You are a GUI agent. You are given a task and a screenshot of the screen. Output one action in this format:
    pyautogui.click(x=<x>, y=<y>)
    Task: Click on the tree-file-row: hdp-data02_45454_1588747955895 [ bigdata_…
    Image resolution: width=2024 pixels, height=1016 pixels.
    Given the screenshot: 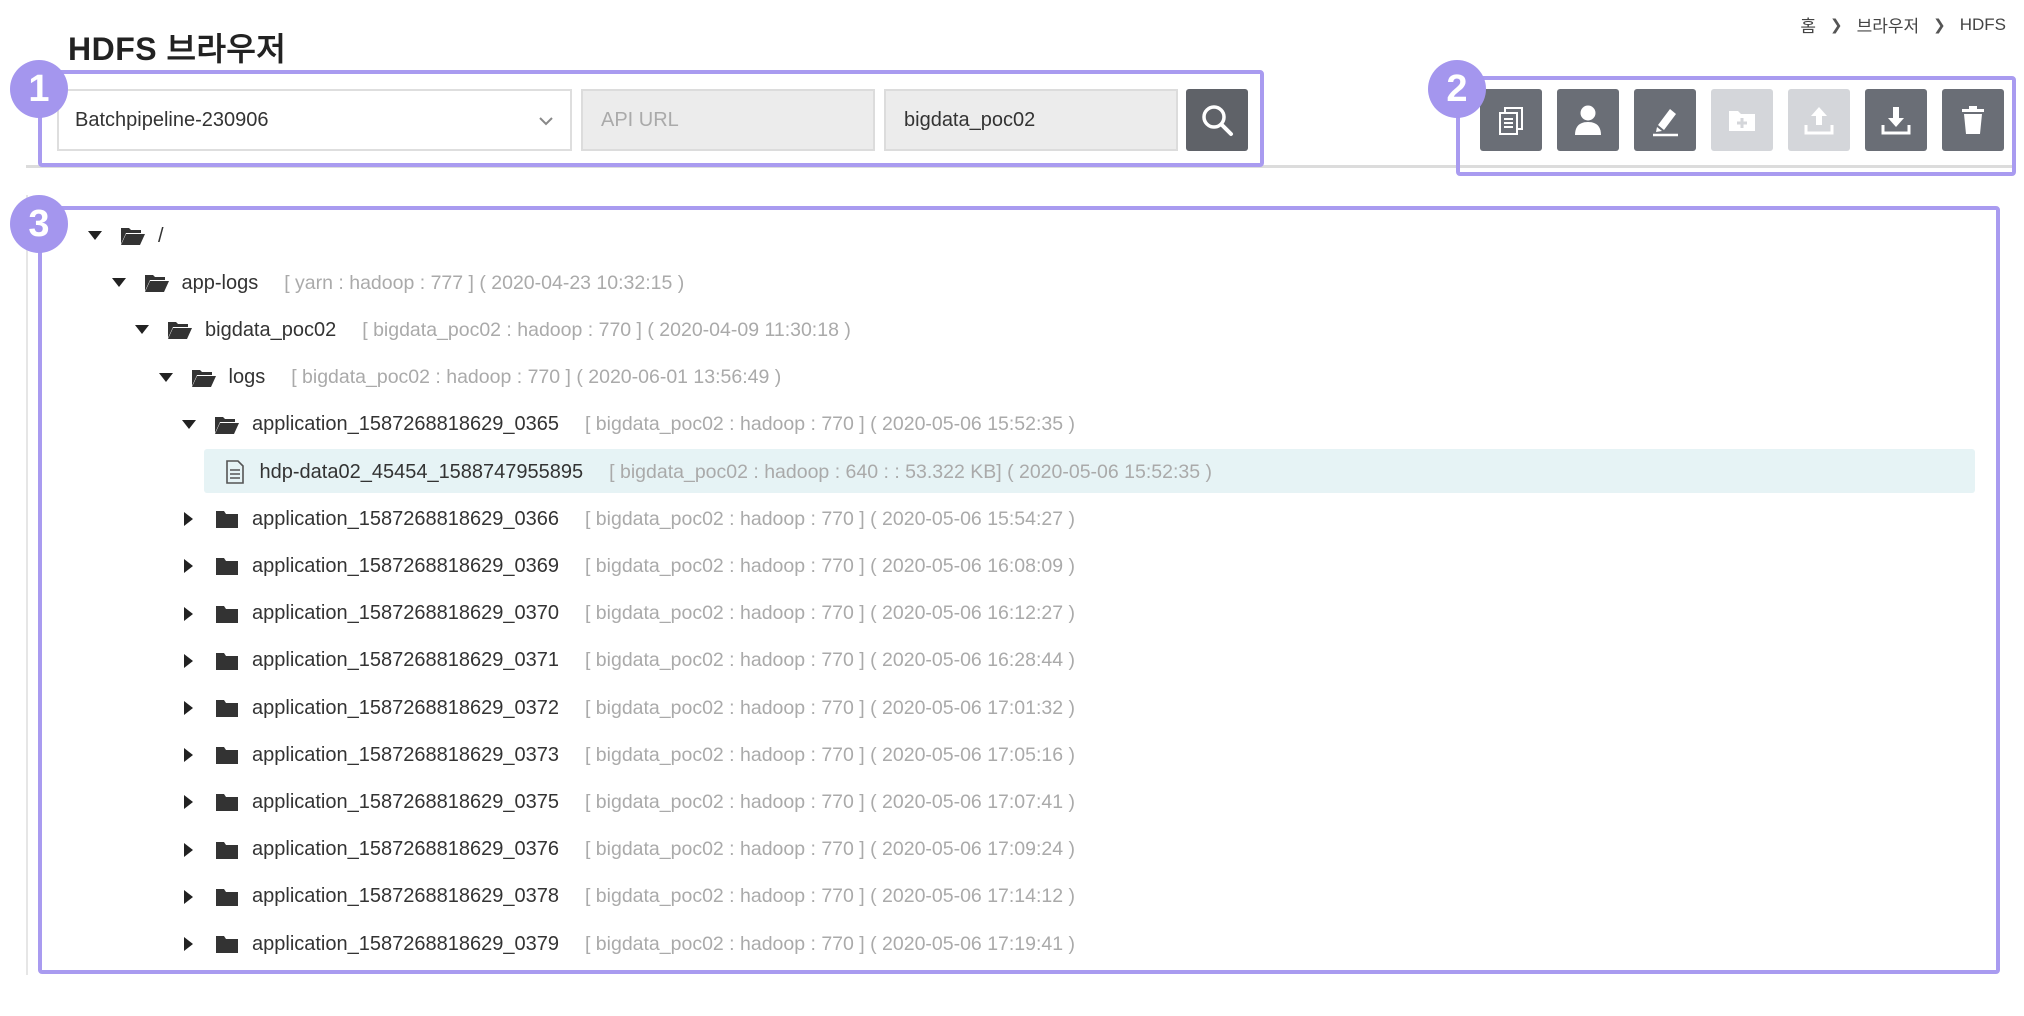 What is the action you would take?
    pyautogui.click(x=717, y=472)
    